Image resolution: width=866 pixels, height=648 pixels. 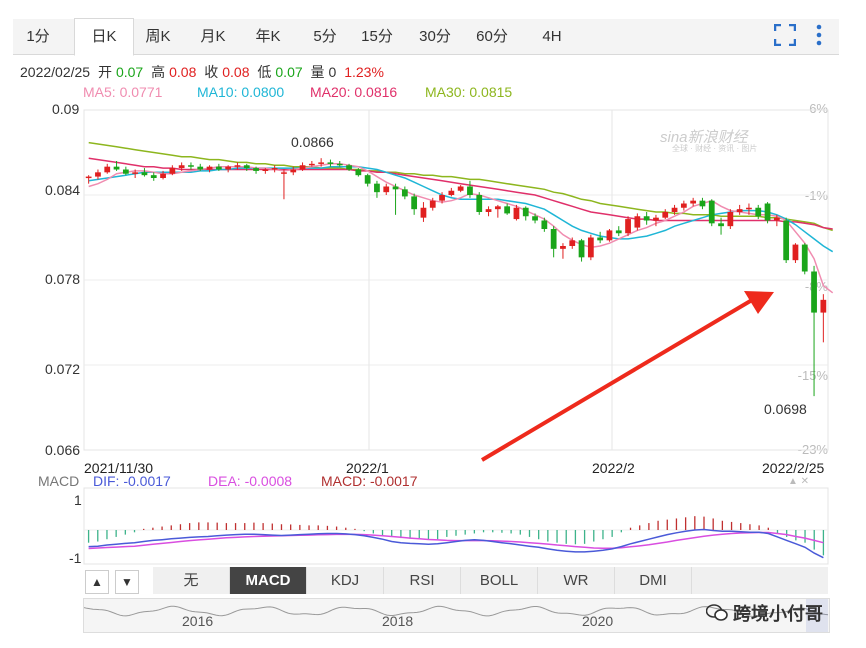 What do you see at coordinates (268, 580) in the screenshot?
I see `indicator-macd: MACD` at bounding box center [268, 580].